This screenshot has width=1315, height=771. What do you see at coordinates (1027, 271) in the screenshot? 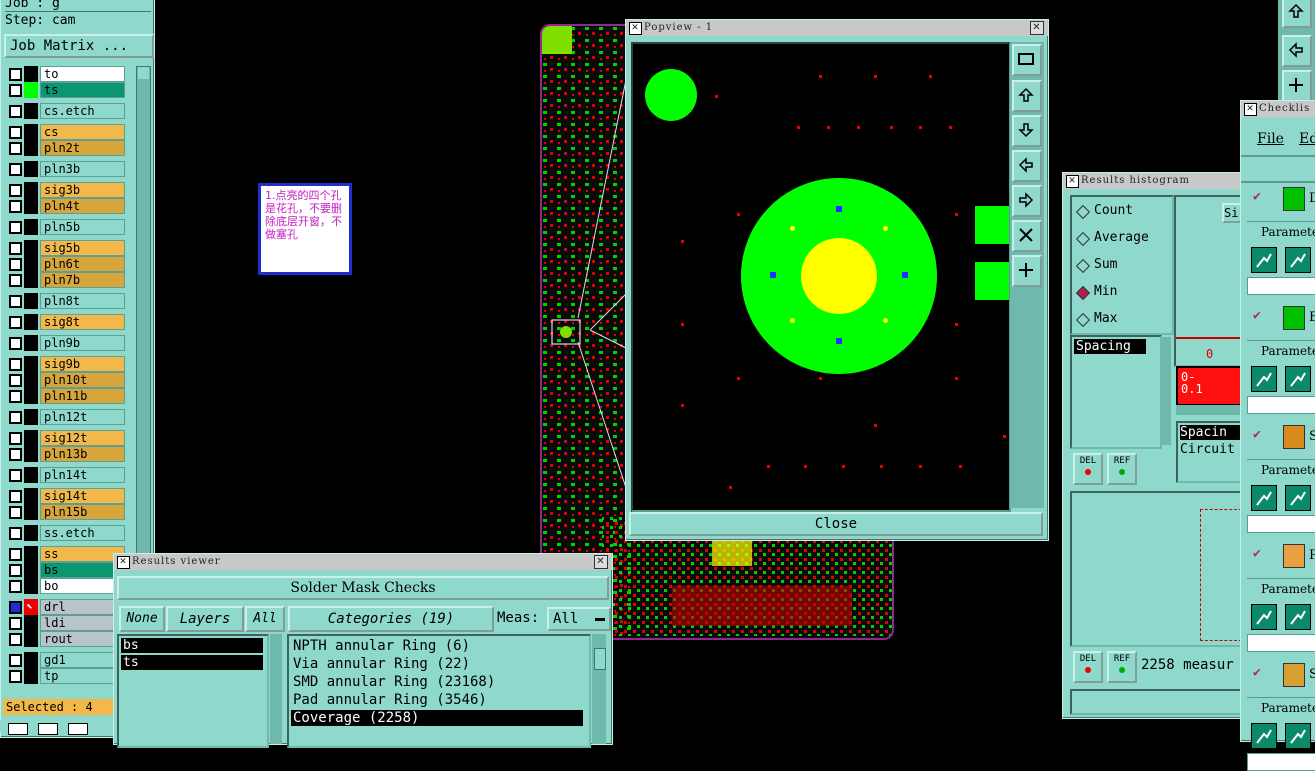
I see `zoom-out-button` at bounding box center [1027, 271].